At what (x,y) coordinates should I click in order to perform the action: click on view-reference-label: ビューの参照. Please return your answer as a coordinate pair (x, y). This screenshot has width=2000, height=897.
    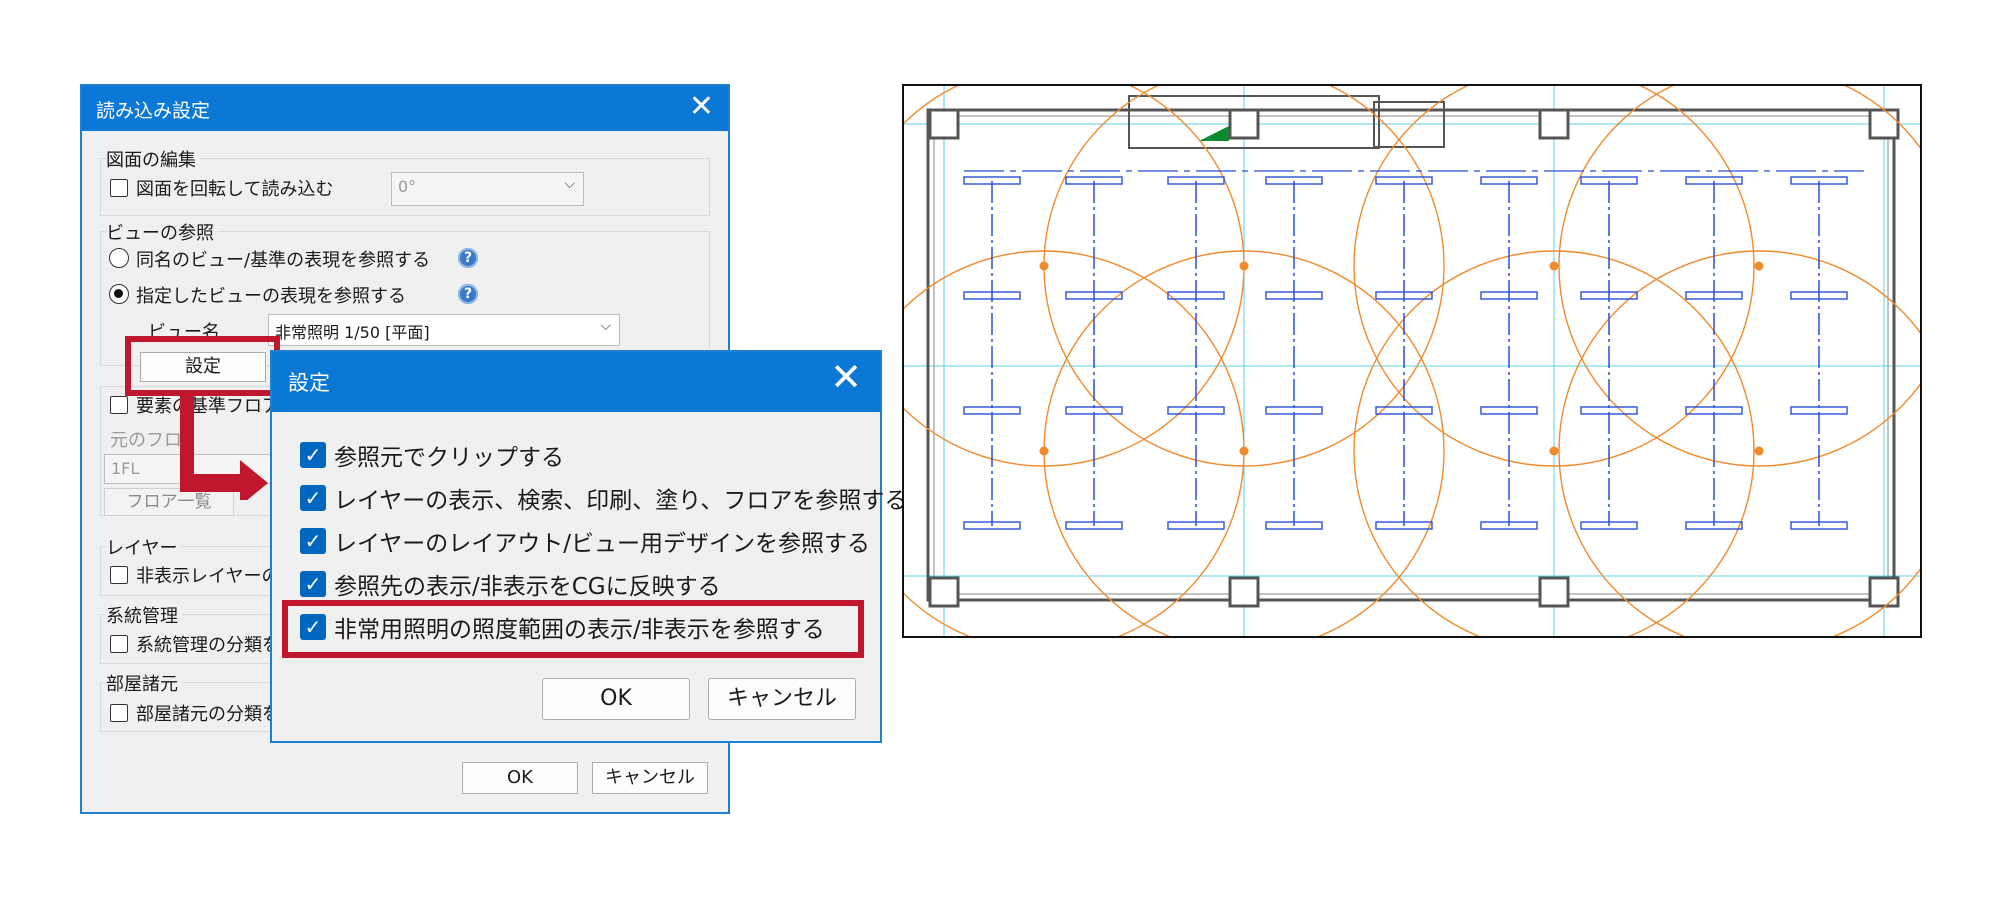
    Looking at the image, I should click on (162, 232).